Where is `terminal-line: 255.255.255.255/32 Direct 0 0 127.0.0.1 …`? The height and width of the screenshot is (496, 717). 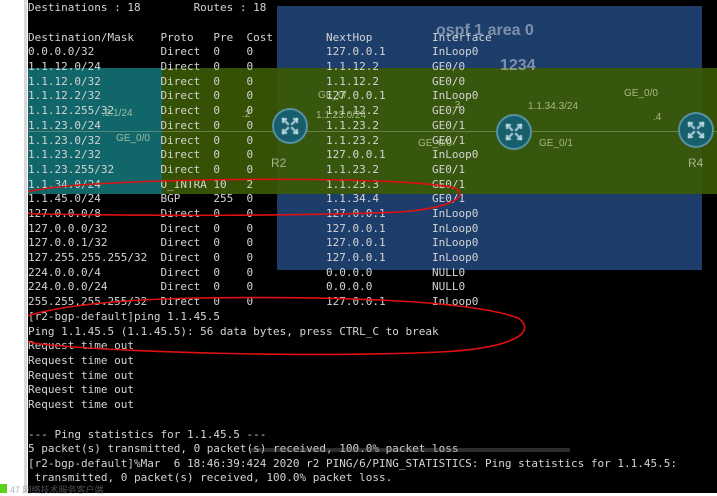
terminal-line: 255.255.255.255/32 Direct 0 0 127.0.0.1 … is located at coordinates (253, 301).